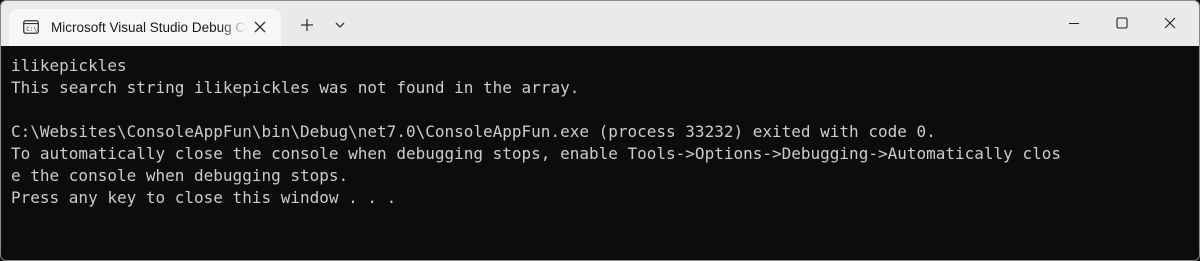  Describe the element at coordinates (149, 27) in the screenshot. I see `tab-title: Microsoft Visual Studio Debug Console` at that location.